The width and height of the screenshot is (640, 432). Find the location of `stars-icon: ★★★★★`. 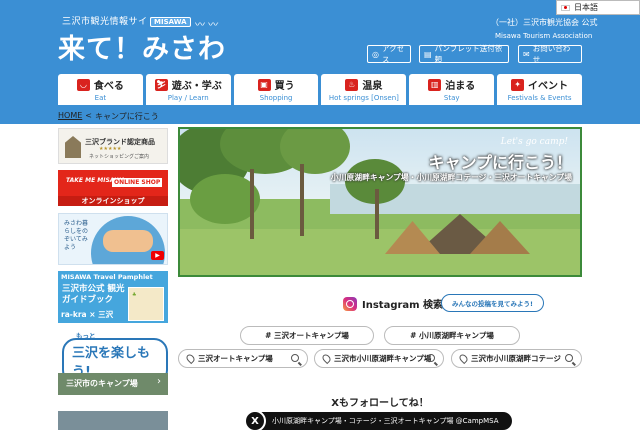

stars-icon: ★★★★★ is located at coordinates (110, 149).